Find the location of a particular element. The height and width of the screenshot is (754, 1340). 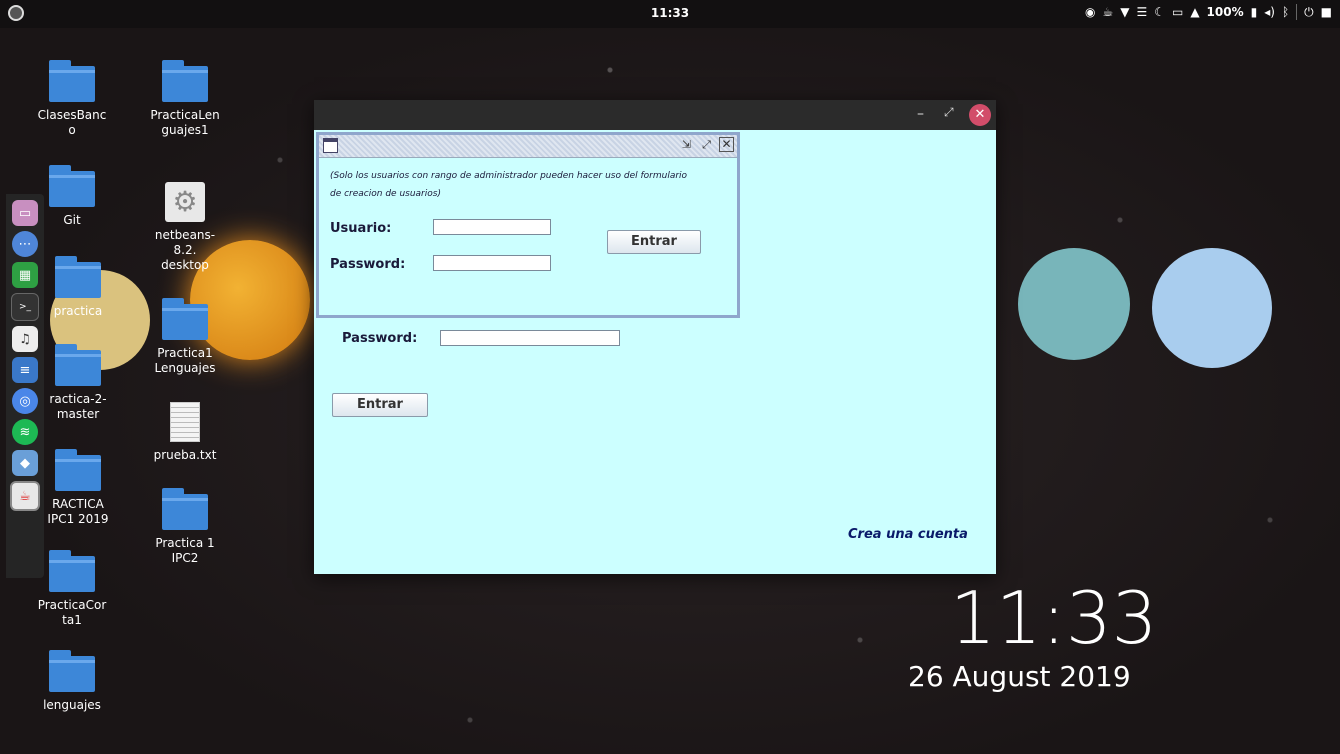

desktop-icon-clasesbanco: ClasesBanc o is located at coordinates (72, 99).